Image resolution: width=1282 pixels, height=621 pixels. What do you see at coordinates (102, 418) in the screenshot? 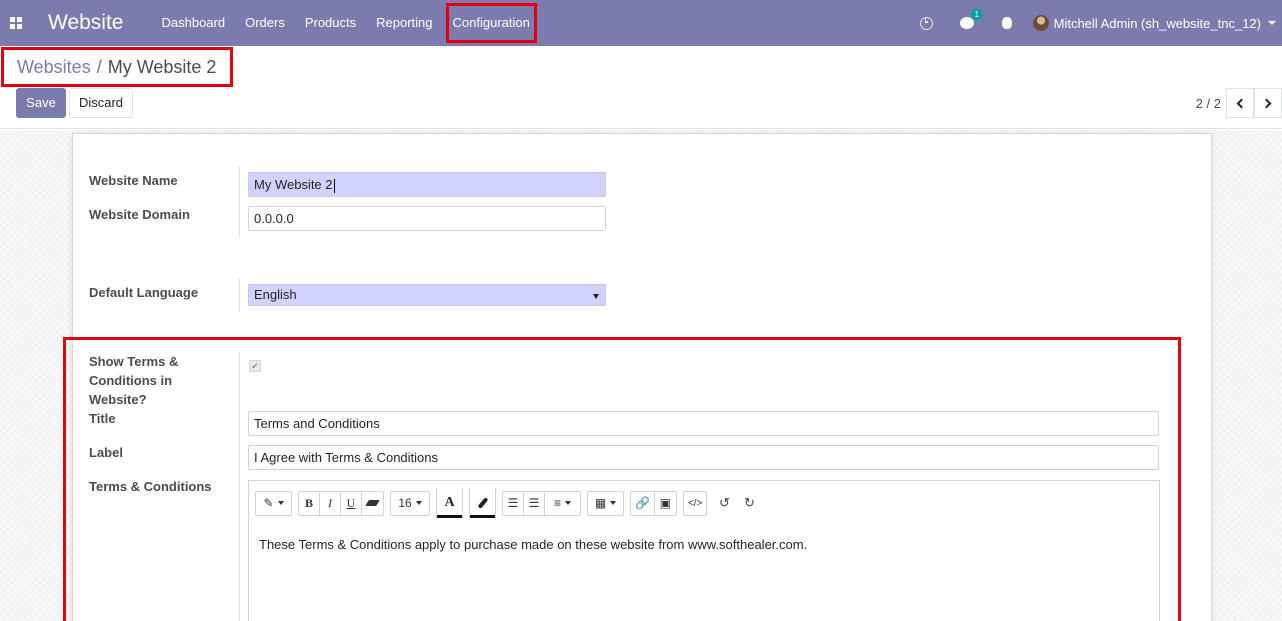
I see `title-label: Title` at bounding box center [102, 418].